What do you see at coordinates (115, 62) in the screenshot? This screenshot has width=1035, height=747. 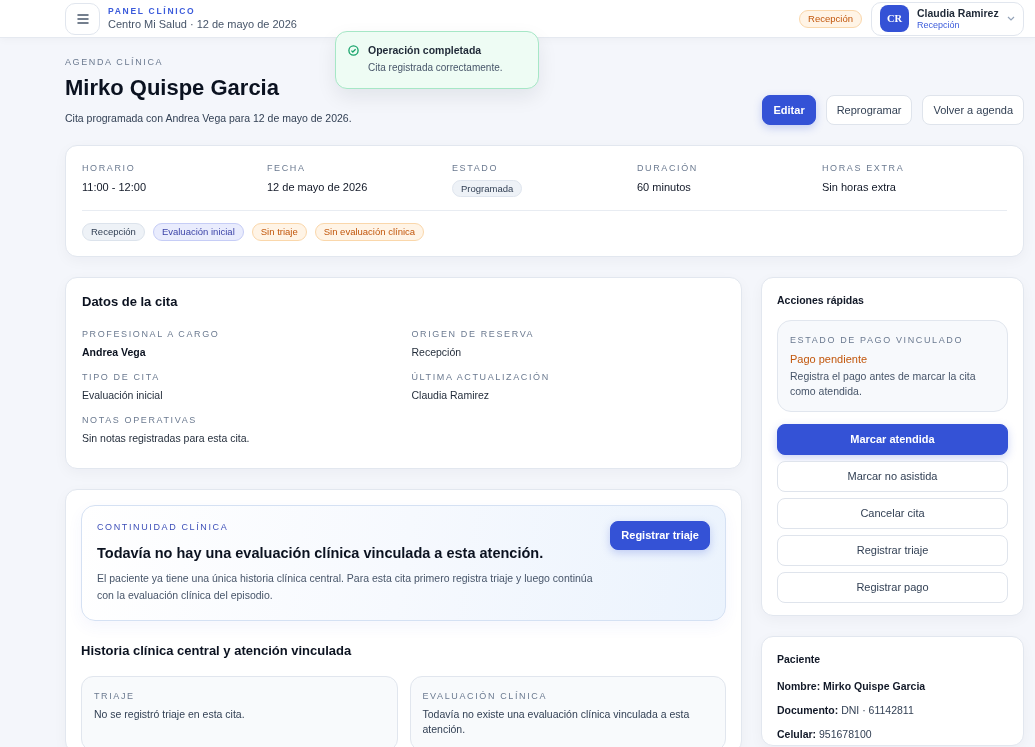 I see `page-eyebrow: AGENDA CLÍNICA` at bounding box center [115, 62].